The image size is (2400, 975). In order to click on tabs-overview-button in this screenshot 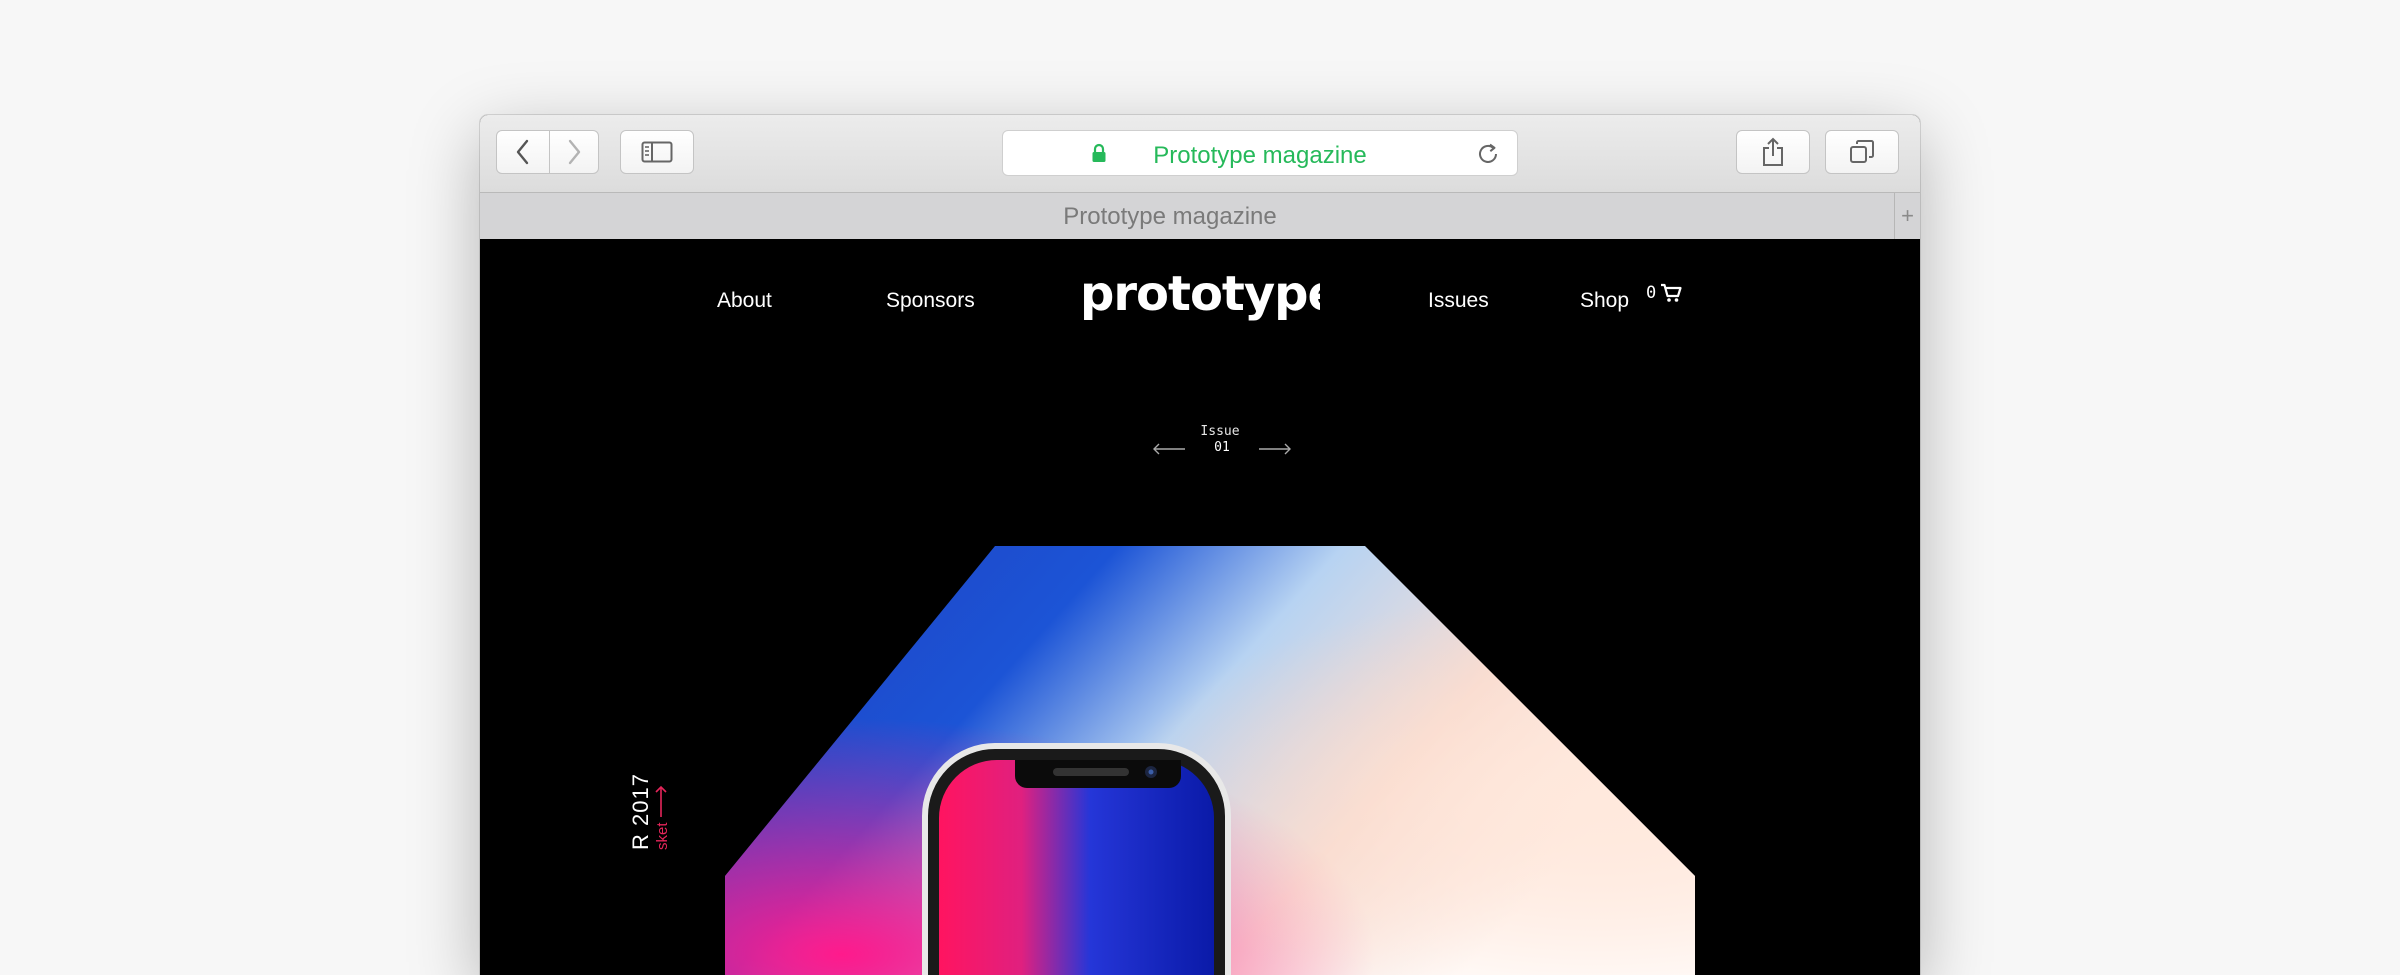, I will do `click(1862, 152)`.